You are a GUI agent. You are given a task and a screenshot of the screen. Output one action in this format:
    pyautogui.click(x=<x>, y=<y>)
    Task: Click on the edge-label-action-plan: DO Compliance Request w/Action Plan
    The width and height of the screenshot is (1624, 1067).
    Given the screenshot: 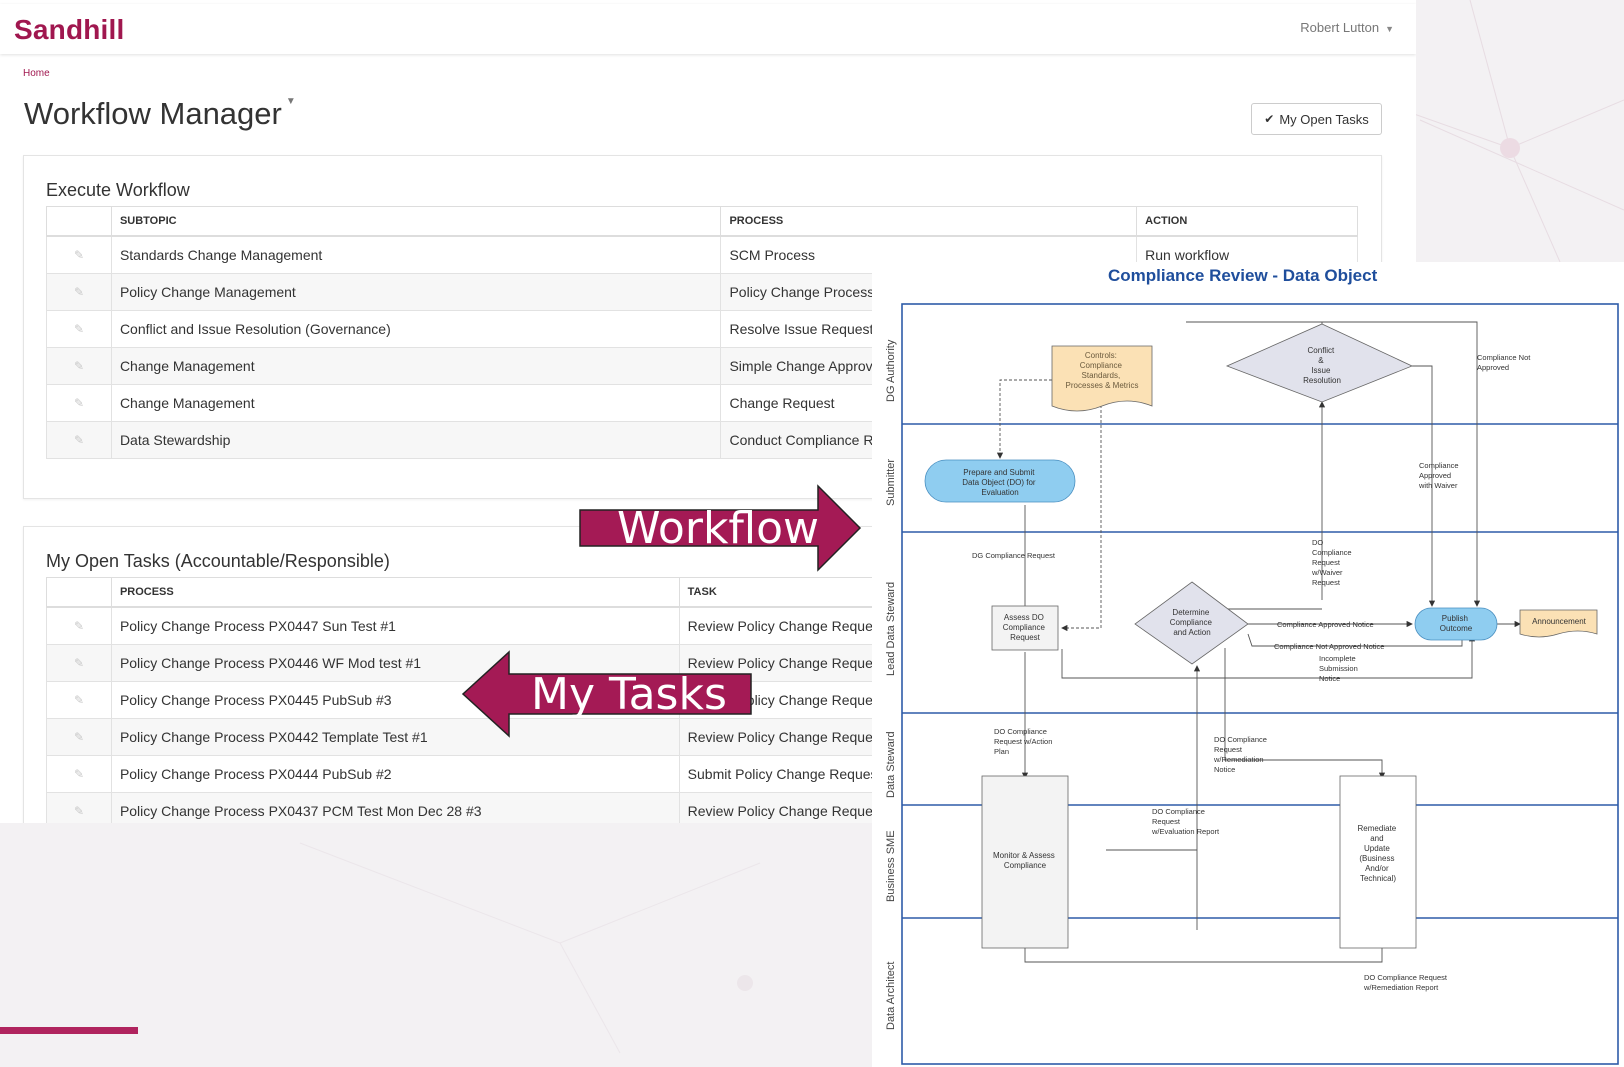 What is the action you would take?
    pyautogui.click(x=1024, y=741)
    